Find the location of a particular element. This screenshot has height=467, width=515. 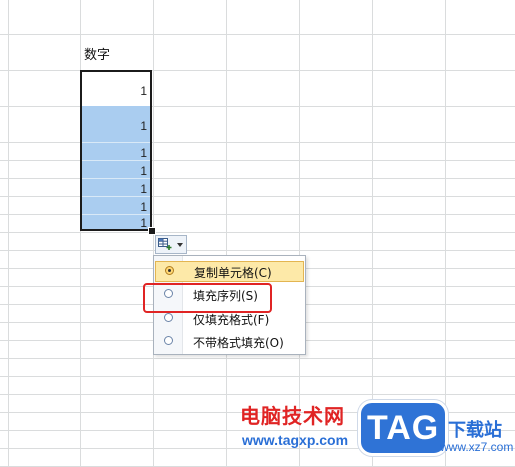

fill-handle is located at coordinates (152, 231).